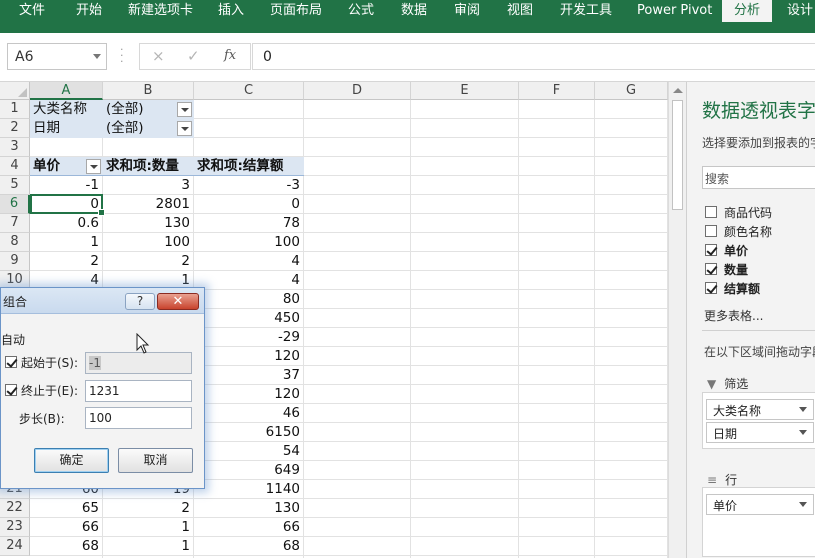 The image size is (815, 558). Describe the element at coordinates (158, 56) in the screenshot. I see `cancel-icon: ×` at that location.